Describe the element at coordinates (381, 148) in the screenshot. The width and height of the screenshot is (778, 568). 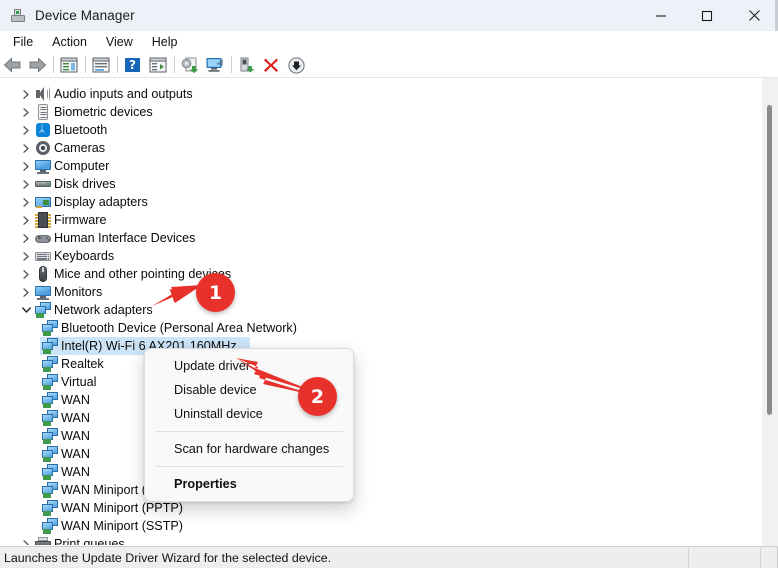
I see `tree-row: Cameras` at that location.